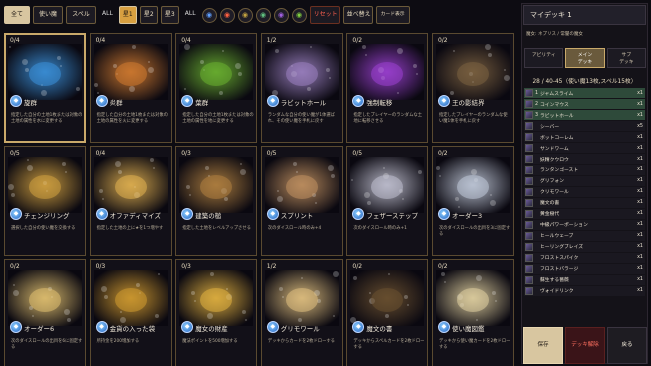  What do you see at coordinates (584, 203) in the screenshot?
I see `deck-list-item: 魔文の書 x1` at bounding box center [584, 203].